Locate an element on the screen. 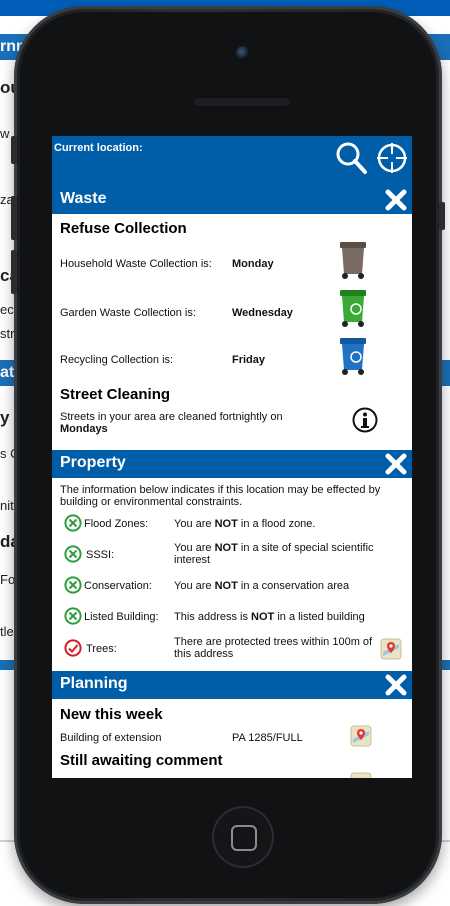 This screenshot has width=450, height=906. background-fragment: y is located at coordinates (5, 417).